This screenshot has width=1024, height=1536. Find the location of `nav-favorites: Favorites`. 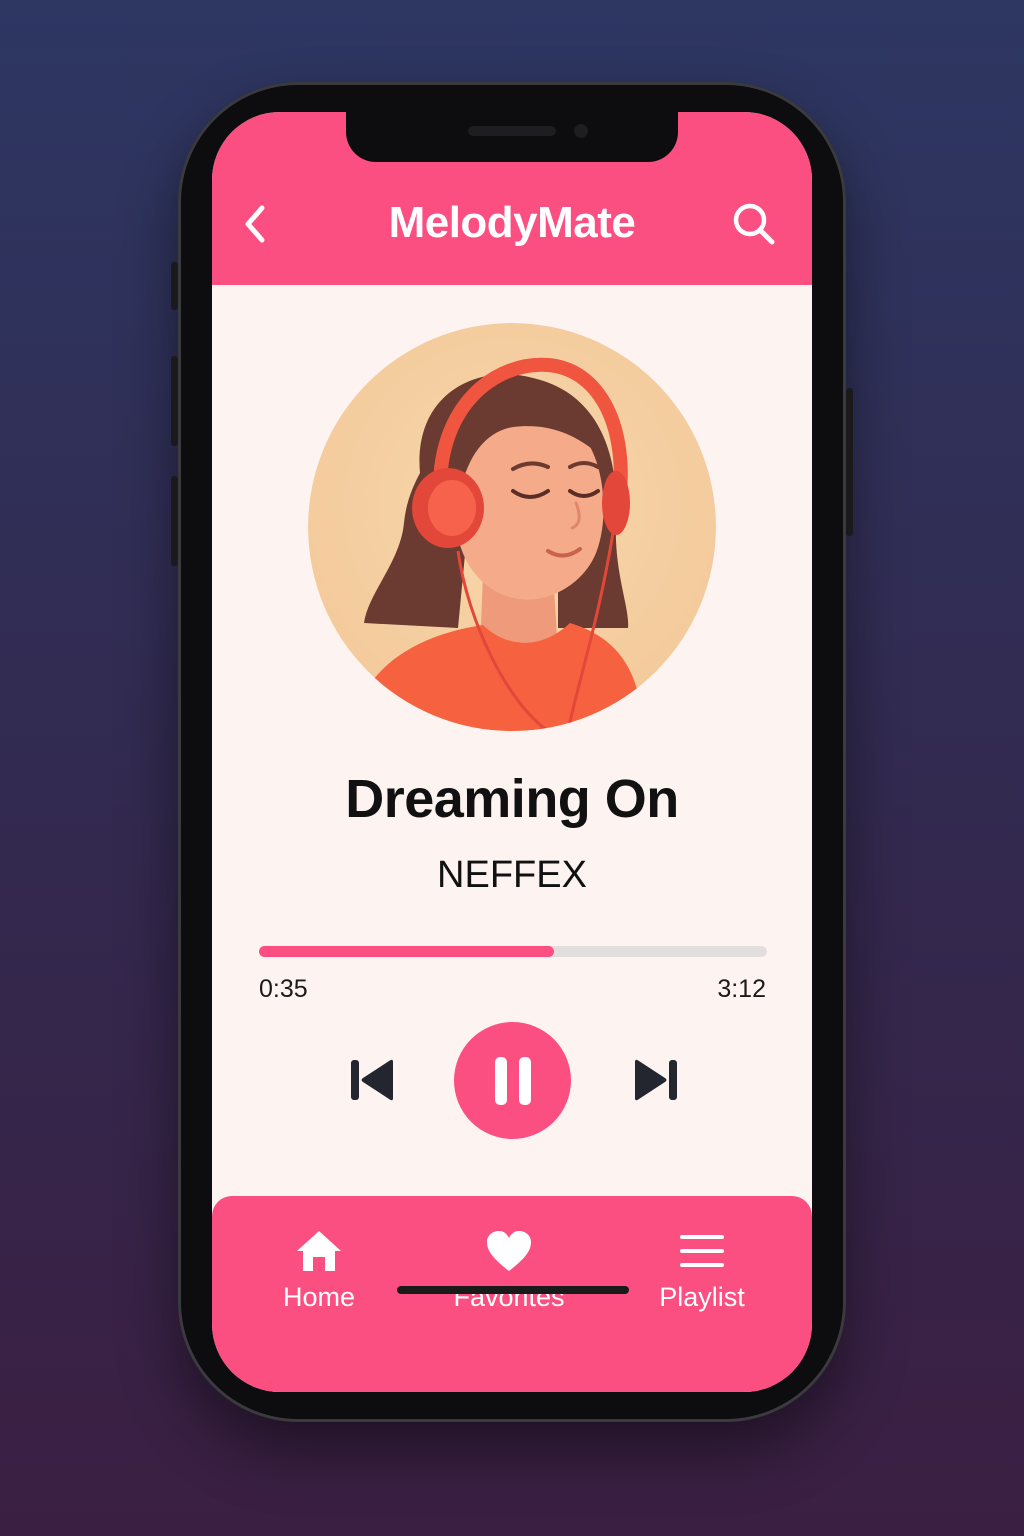

nav-favorites: Favorites is located at coordinates (509, 1276).